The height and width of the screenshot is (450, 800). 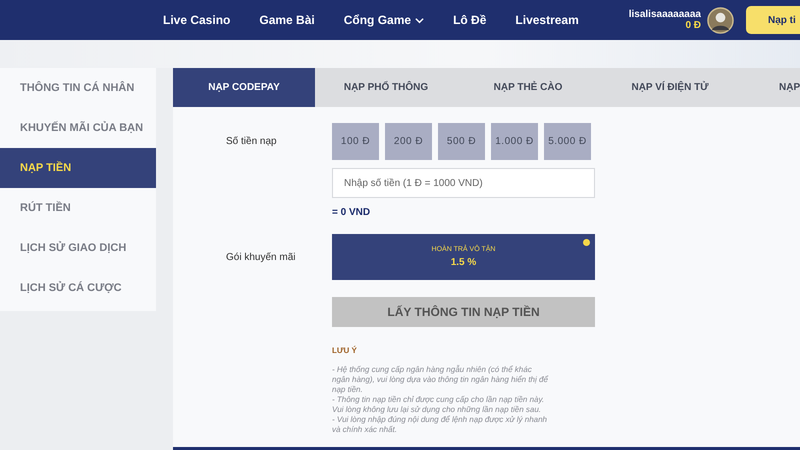 I want to click on nav-link: Livestream, so click(x=547, y=20).